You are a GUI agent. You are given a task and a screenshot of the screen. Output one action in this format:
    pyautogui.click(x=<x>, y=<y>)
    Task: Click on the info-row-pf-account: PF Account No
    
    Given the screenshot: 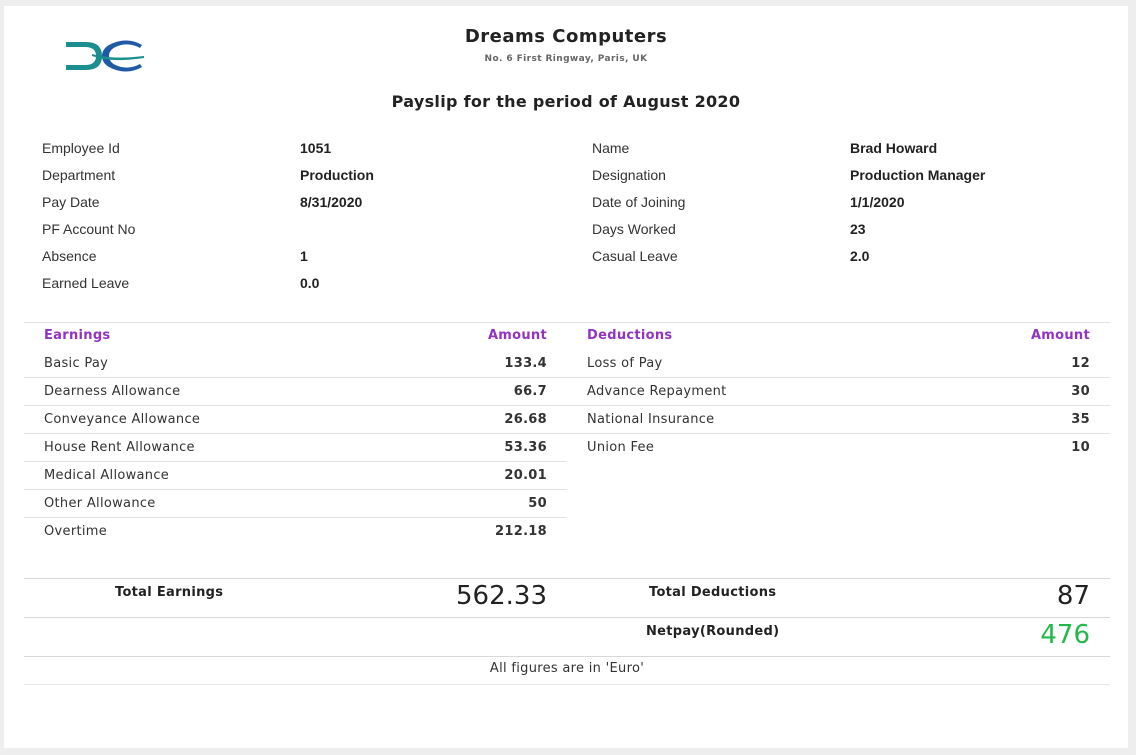 What is the action you would take?
    pyautogui.click(x=292, y=233)
    